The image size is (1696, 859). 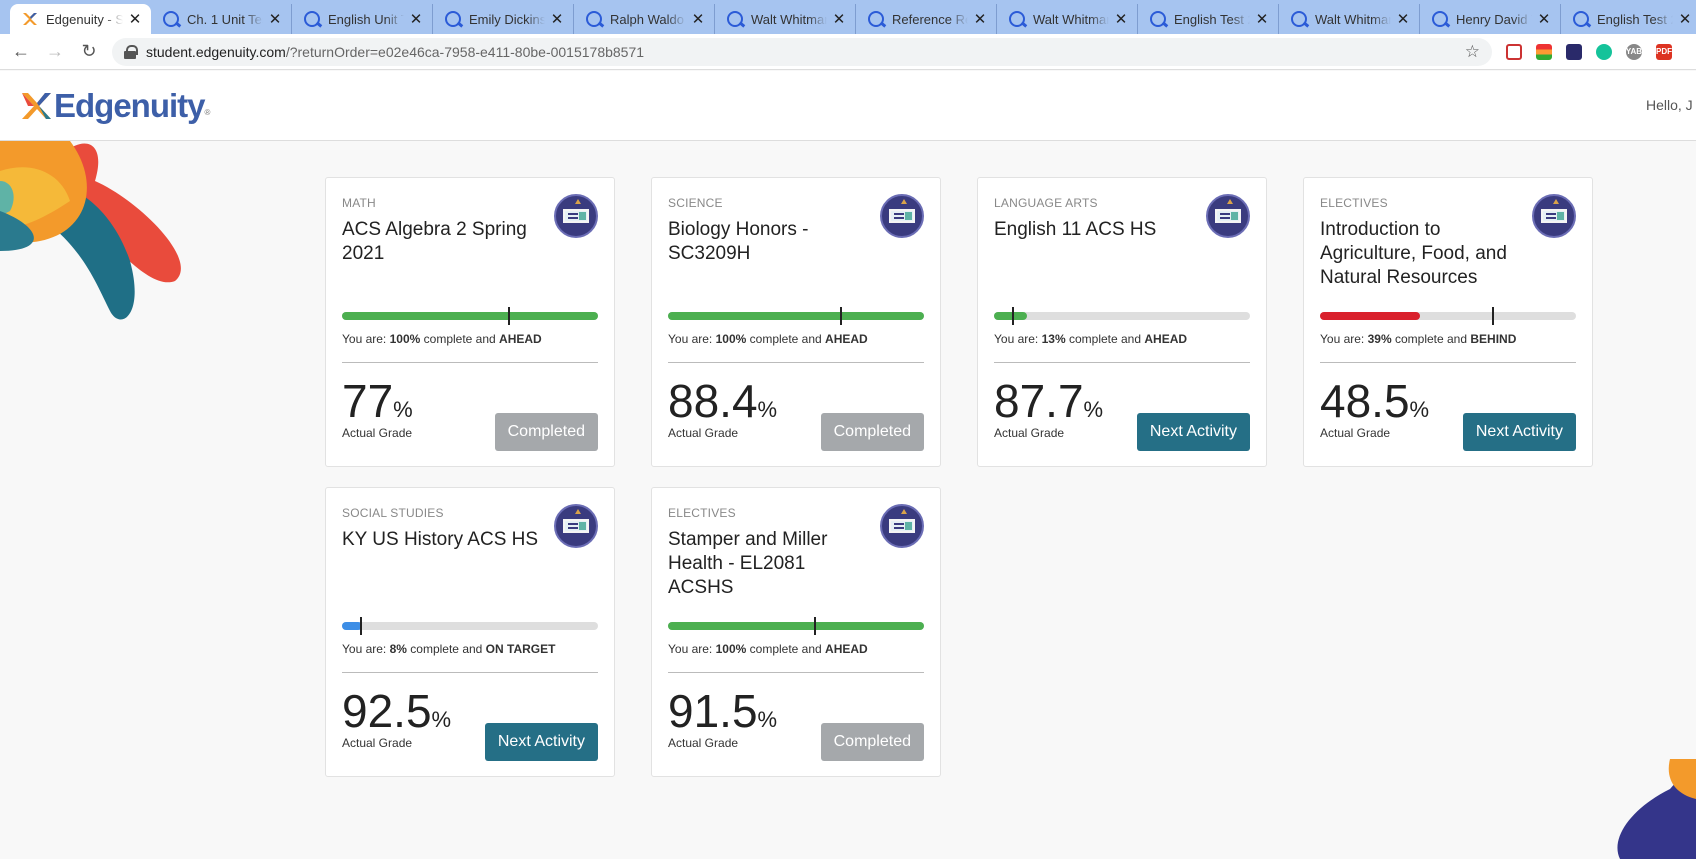 I want to click on status-state: AHEAD, so click(x=1166, y=339).